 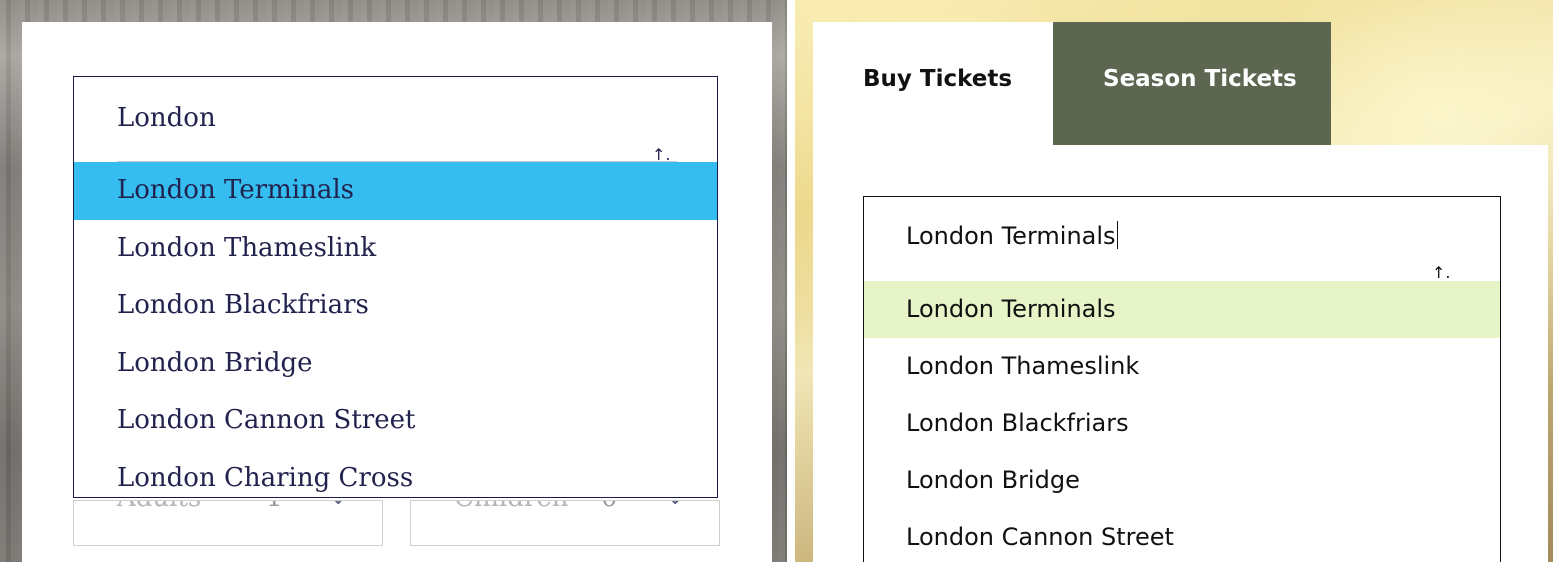 What do you see at coordinates (1117, 235) in the screenshot?
I see `text-caret` at bounding box center [1117, 235].